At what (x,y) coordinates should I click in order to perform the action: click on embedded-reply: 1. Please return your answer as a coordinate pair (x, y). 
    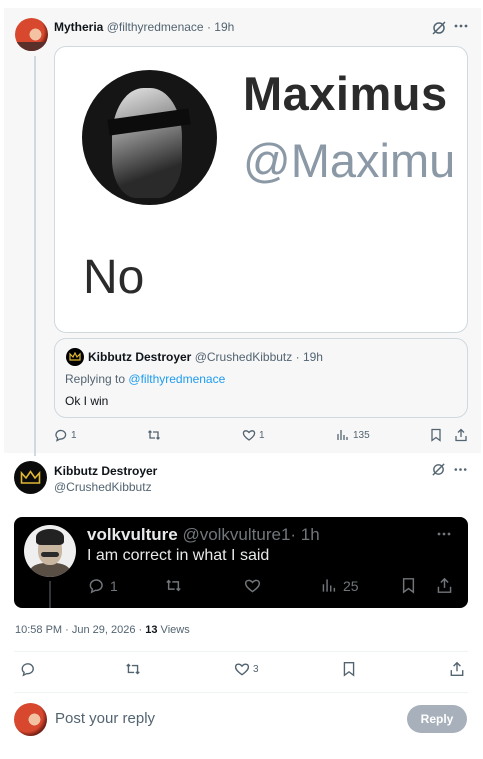
    Looking at the image, I should click on (103, 585).